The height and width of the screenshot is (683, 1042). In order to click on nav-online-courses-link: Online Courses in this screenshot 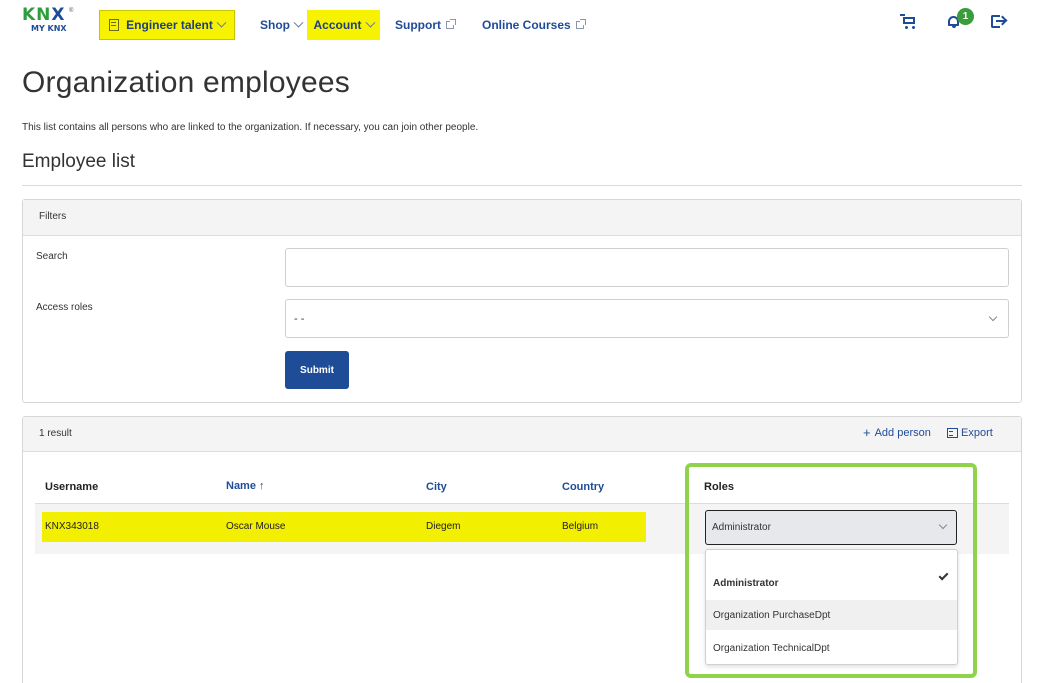, I will do `click(534, 25)`.